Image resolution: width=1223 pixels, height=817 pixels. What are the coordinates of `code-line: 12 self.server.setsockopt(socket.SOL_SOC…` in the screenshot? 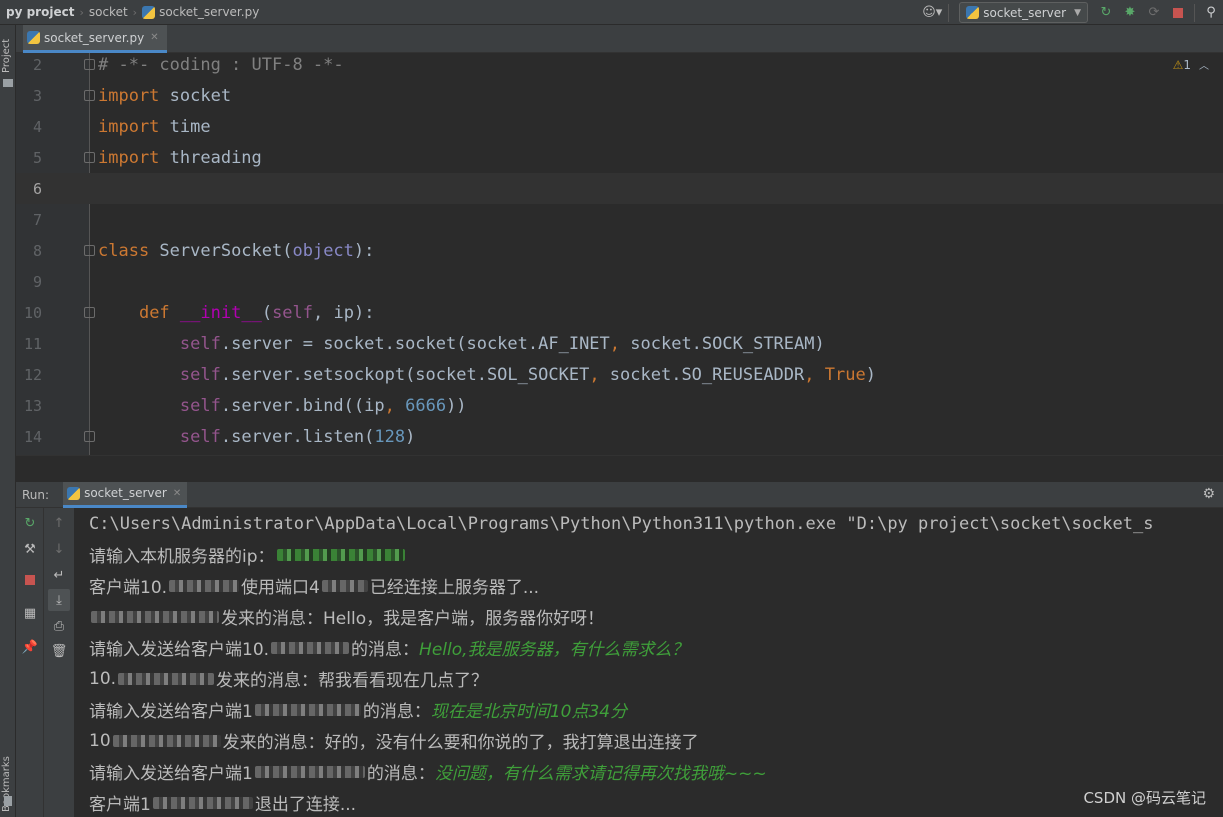 It's located at (619, 374).